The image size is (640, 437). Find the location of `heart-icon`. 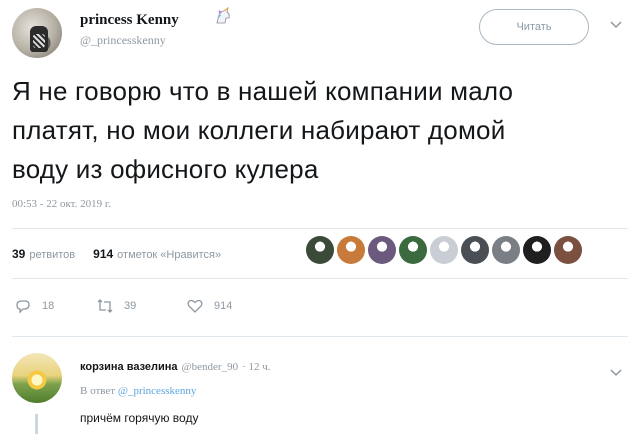

heart-icon is located at coordinates (195, 306).